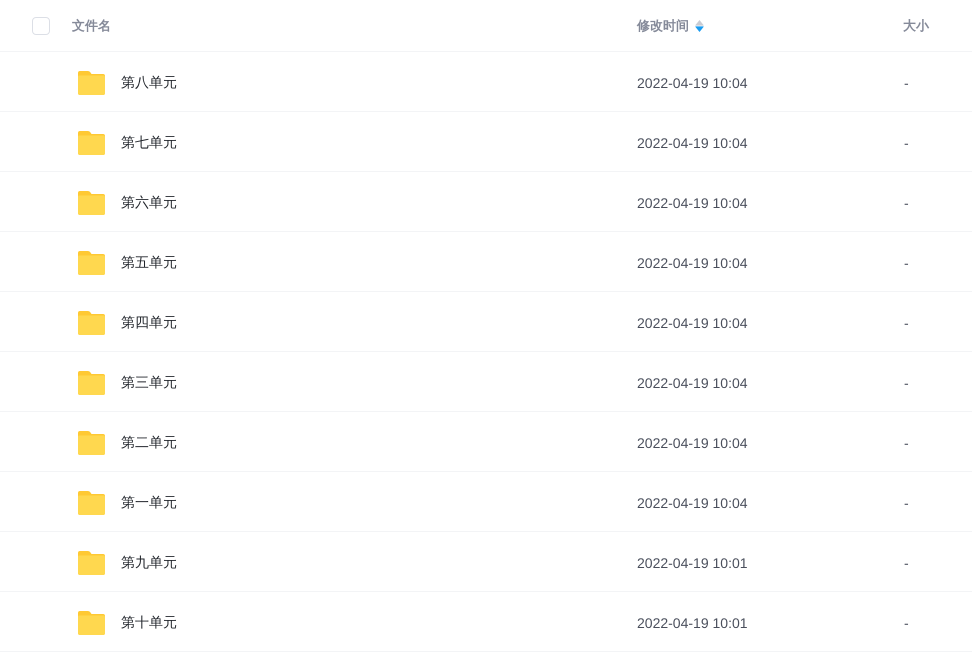  Describe the element at coordinates (663, 25) in the screenshot. I see `column-header: 修改时间` at that location.